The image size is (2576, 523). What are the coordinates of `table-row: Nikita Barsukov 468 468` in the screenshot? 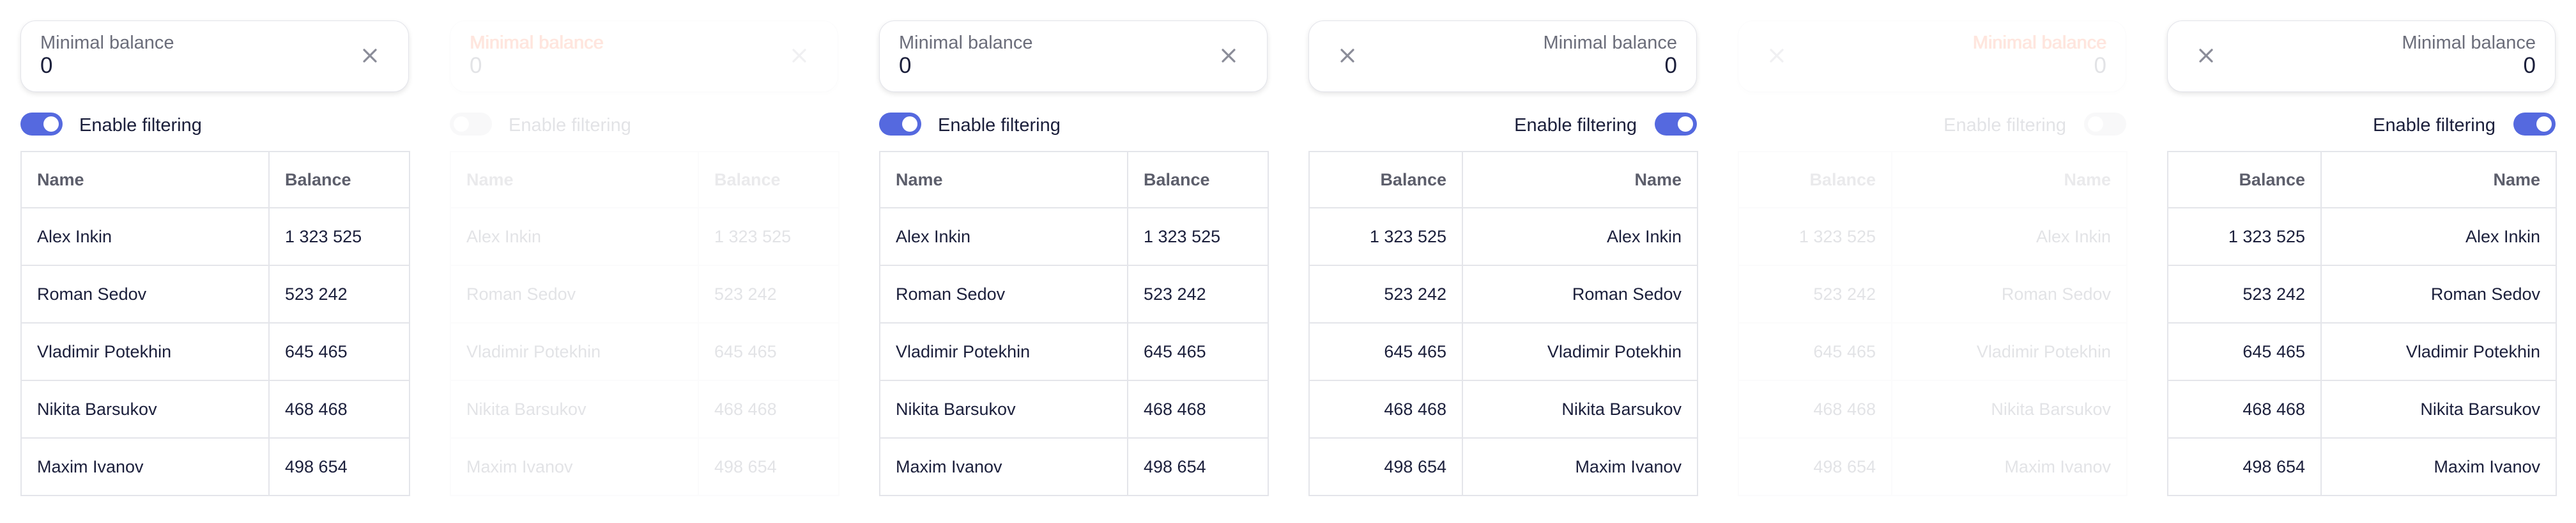 It's located at (215, 410).